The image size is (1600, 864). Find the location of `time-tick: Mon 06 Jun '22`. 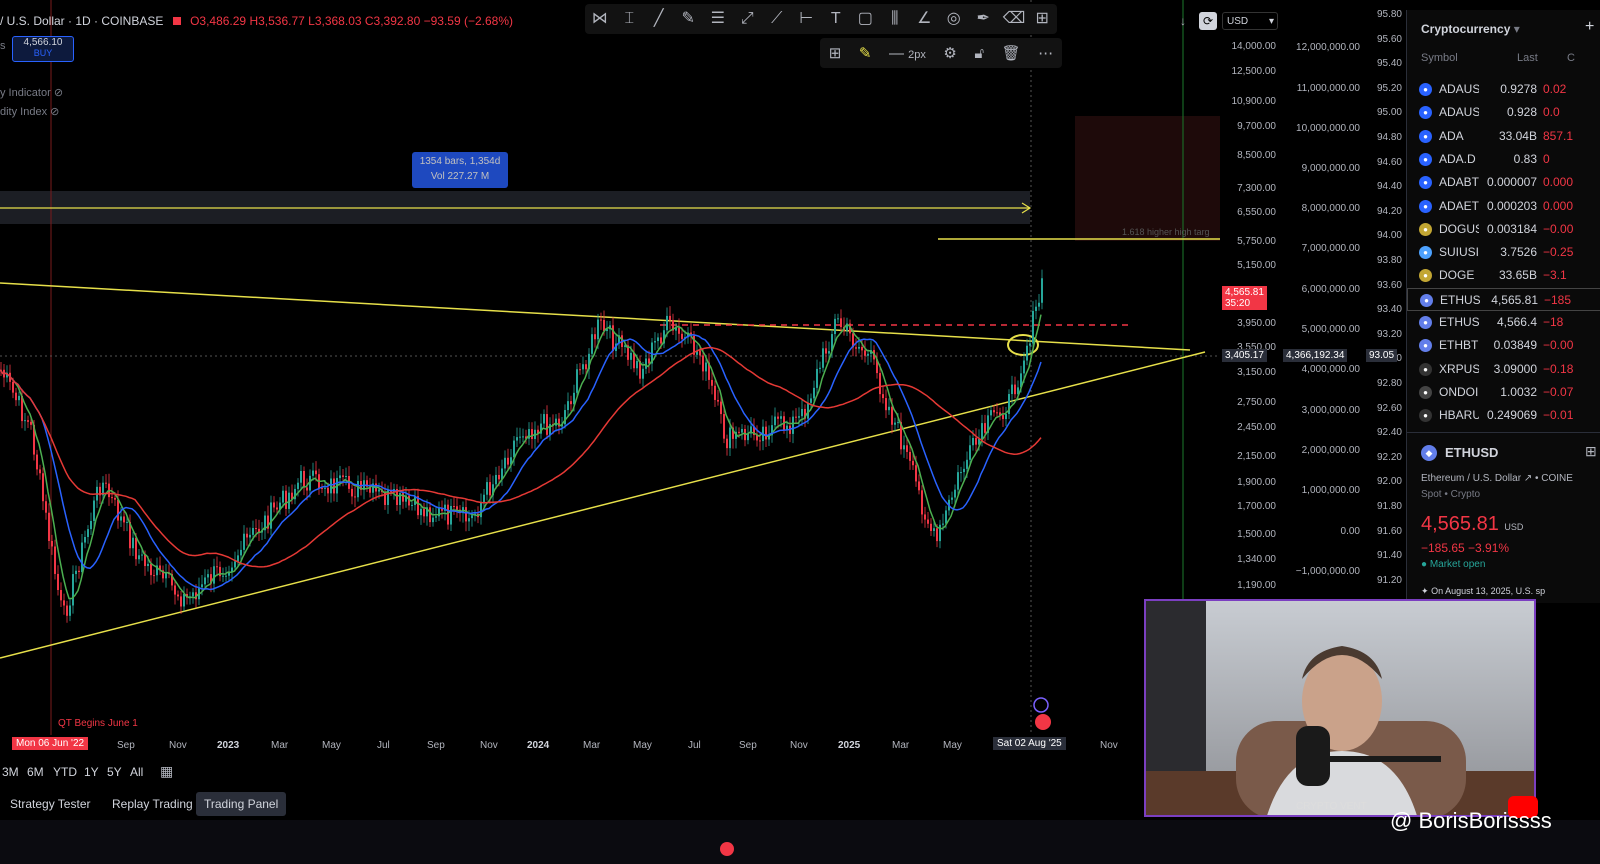

time-tick: Mon 06 Jun '22 is located at coordinates (50, 743).